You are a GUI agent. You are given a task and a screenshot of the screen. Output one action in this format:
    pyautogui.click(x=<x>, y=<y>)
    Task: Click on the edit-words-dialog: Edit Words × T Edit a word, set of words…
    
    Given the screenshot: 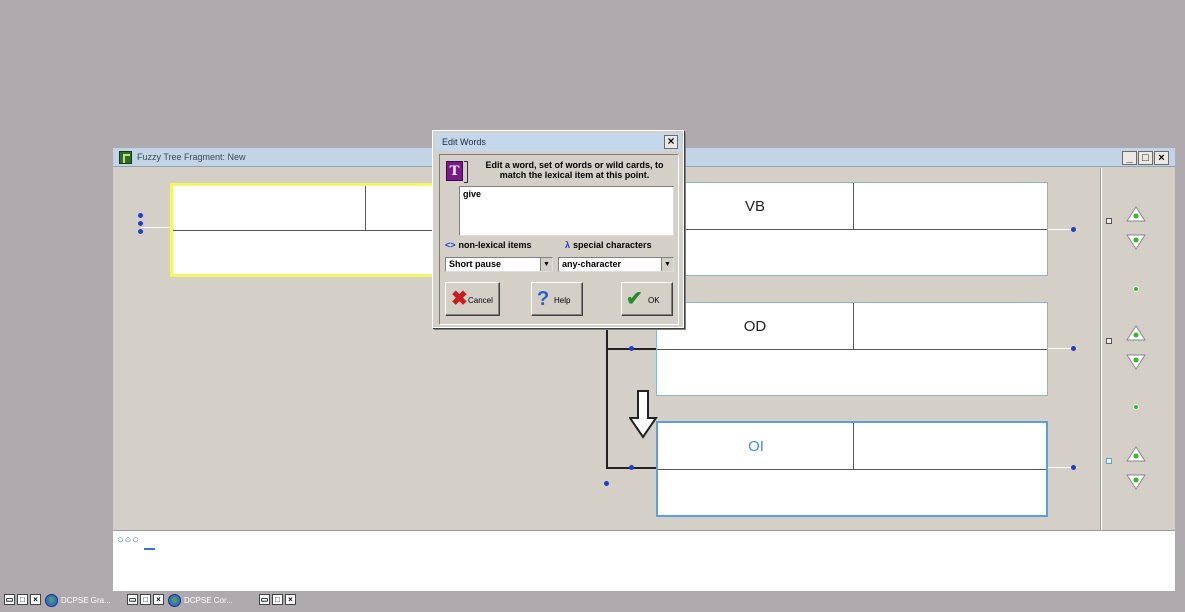 What is the action you would take?
    pyautogui.click(x=558, y=229)
    